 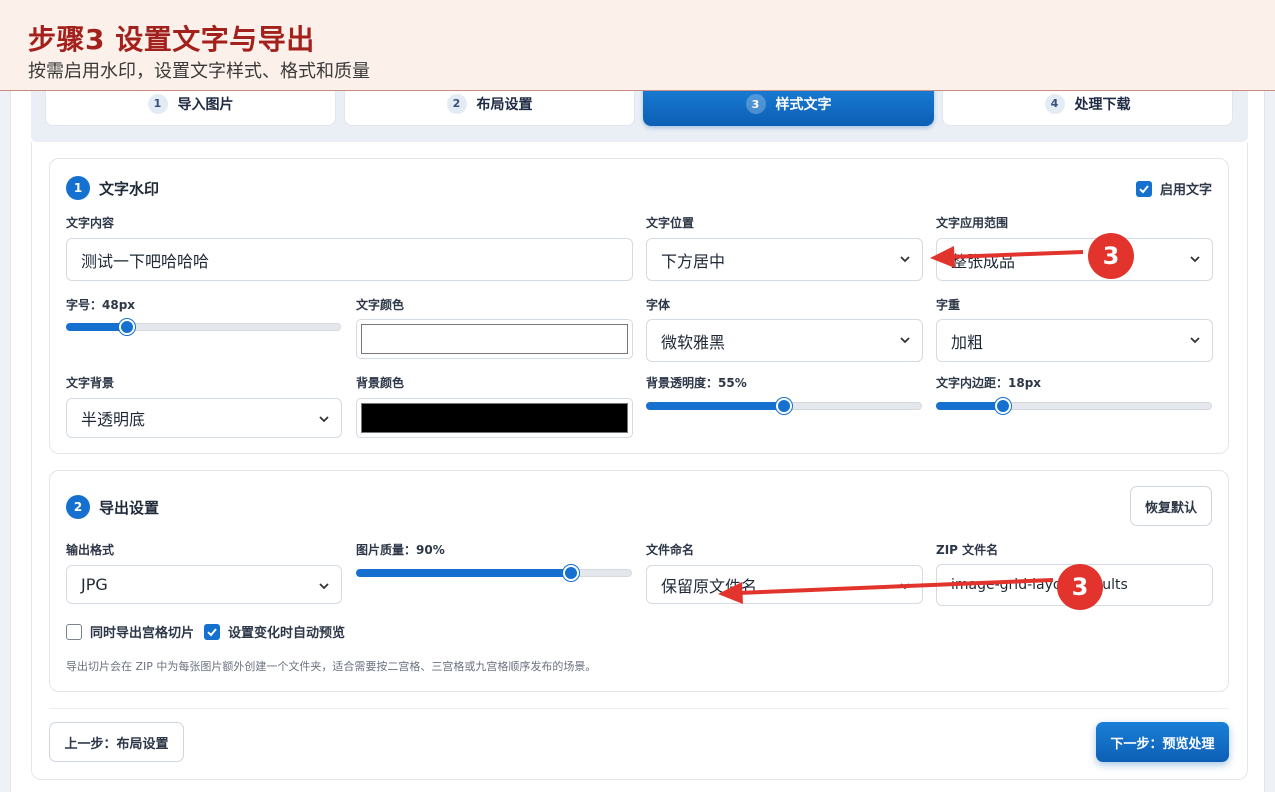 I want to click on footer-divider, so click(x=639, y=708).